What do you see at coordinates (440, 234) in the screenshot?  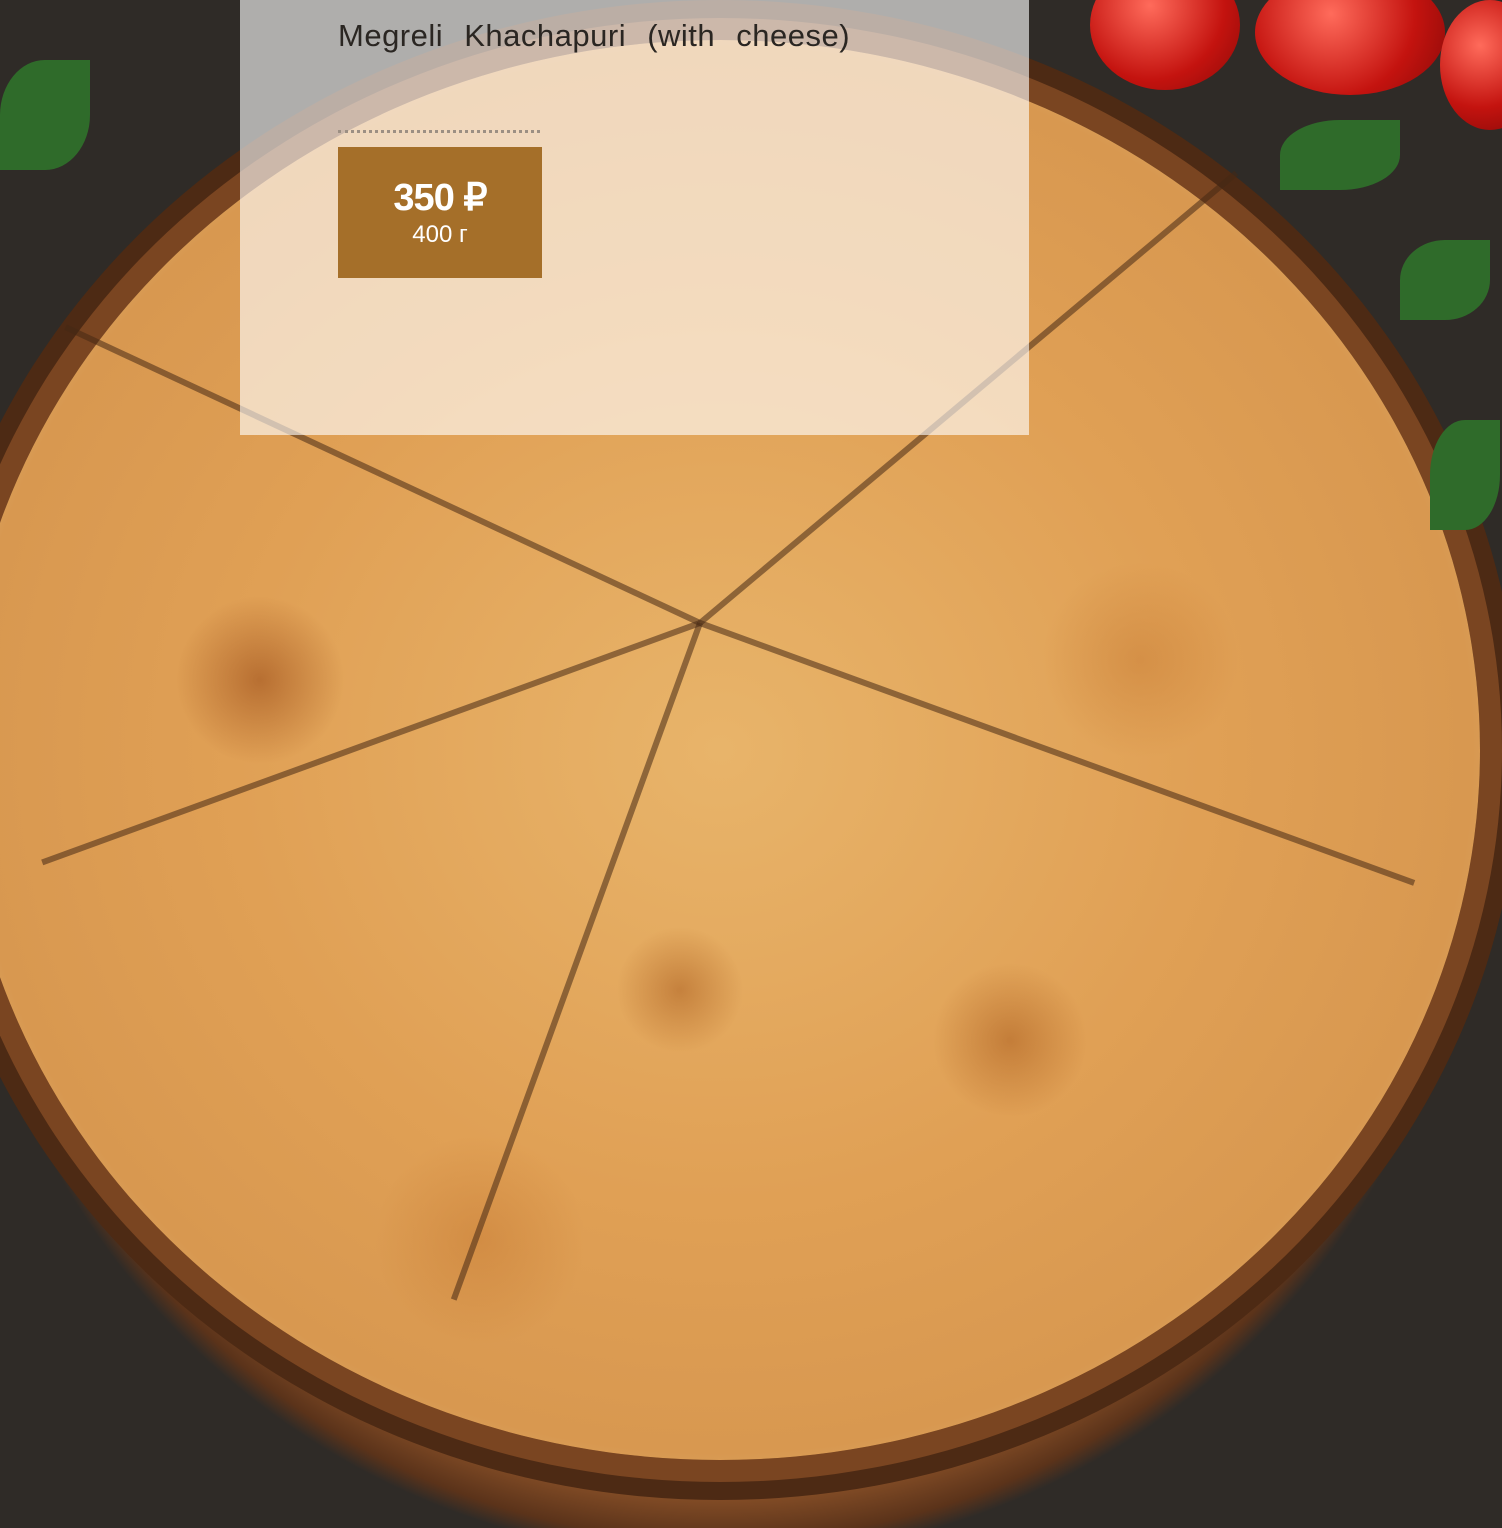 I see `weight-value: 400 г` at bounding box center [440, 234].